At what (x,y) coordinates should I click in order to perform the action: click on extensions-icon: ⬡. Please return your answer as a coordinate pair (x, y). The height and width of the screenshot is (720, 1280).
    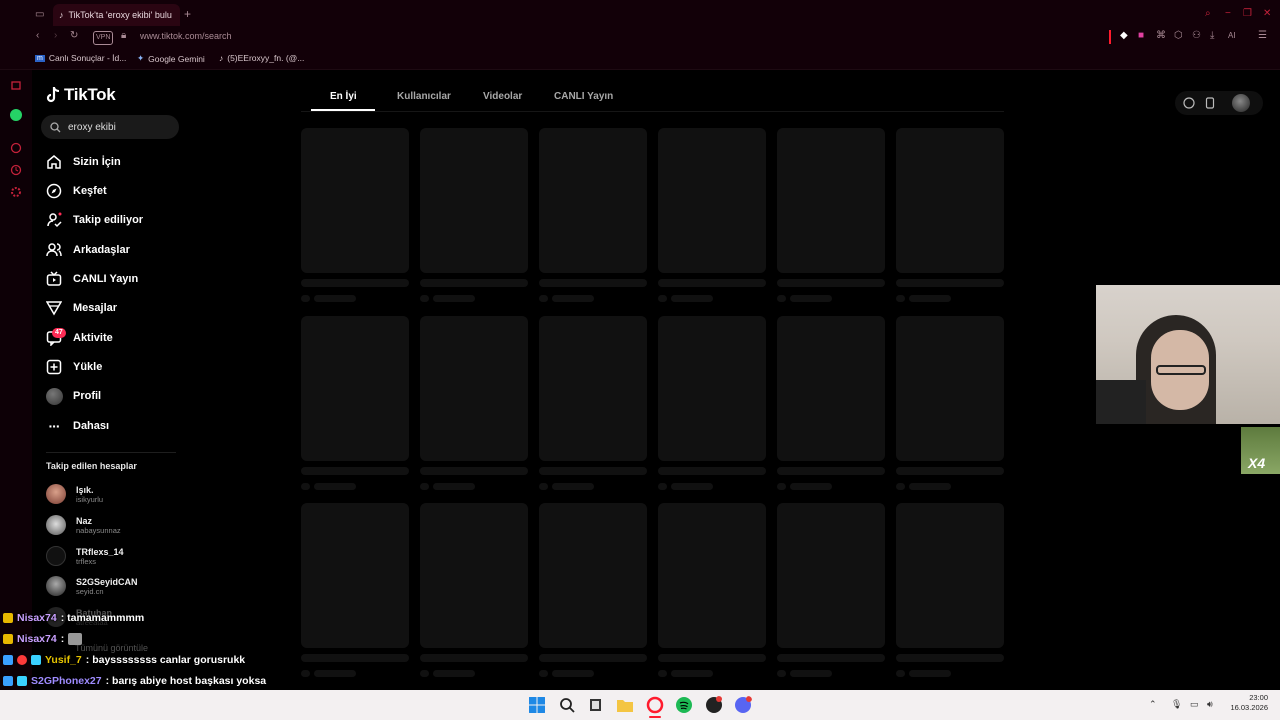
    Looking at the image, I should click on (1178, 36).